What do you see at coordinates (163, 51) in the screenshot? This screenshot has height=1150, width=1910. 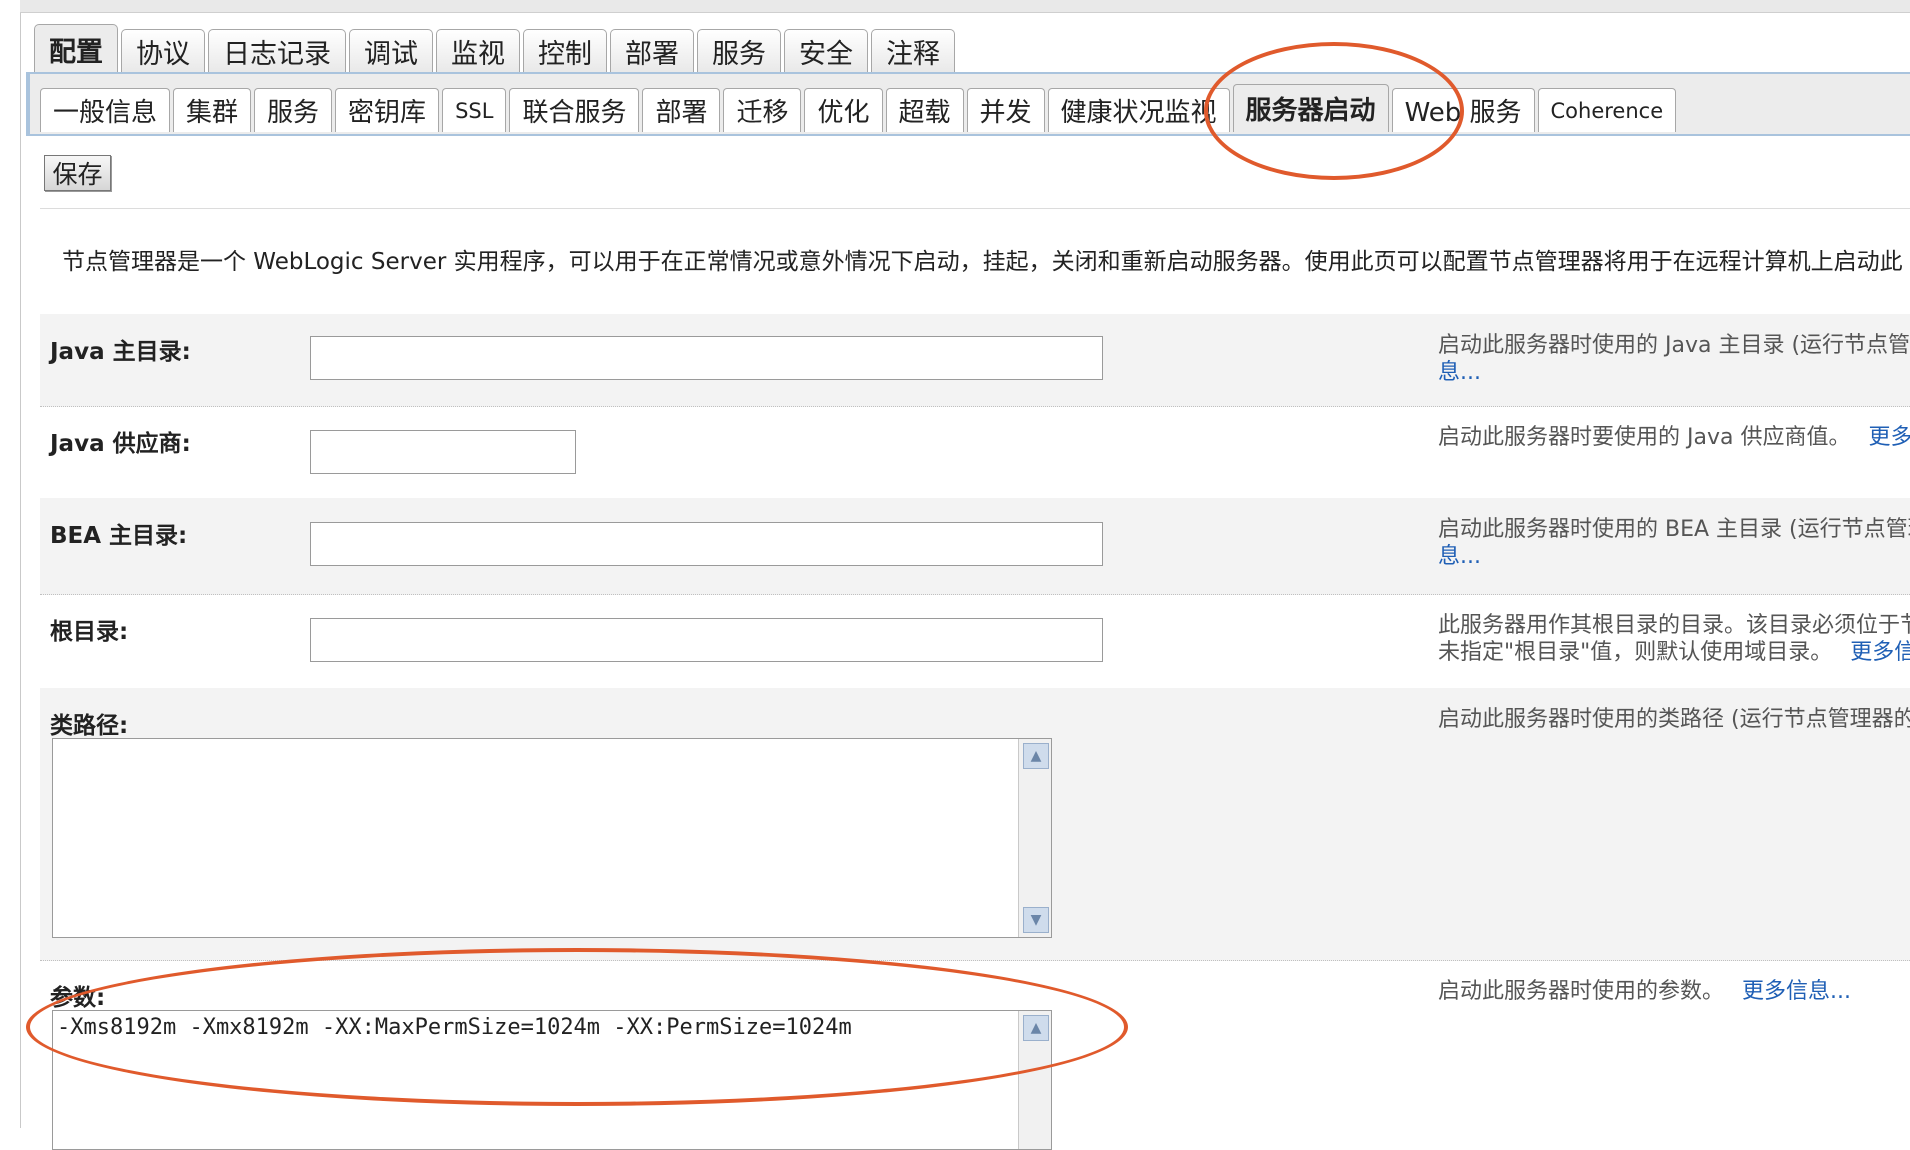 I see `tab-protocols: 协议` at bounding box center [163, 51].